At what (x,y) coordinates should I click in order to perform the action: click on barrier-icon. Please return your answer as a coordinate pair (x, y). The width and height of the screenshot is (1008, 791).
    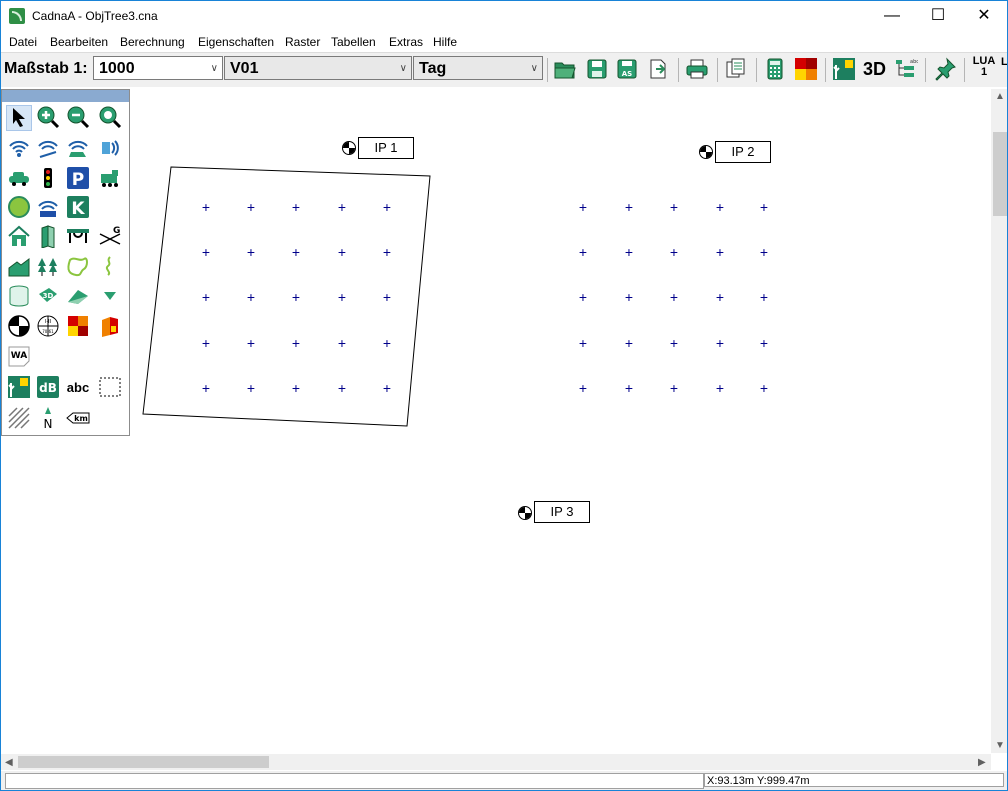
    Looking at the image, I should click on (48, 237).